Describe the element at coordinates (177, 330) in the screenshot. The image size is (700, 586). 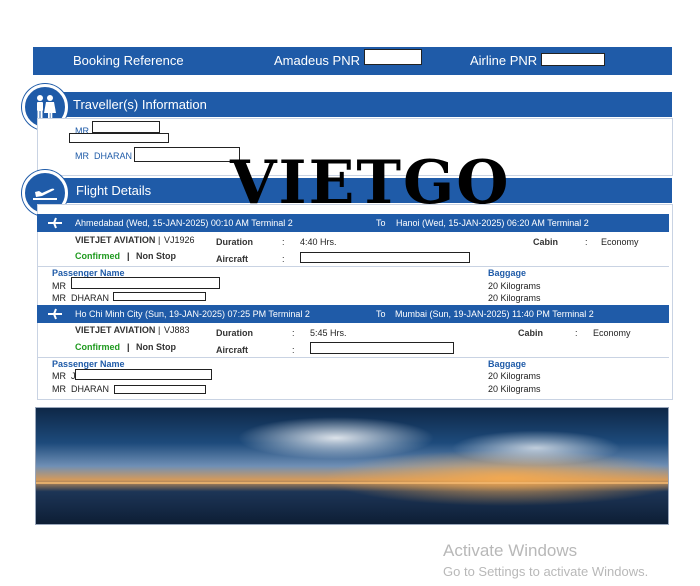
I see `flight-2-number: VJ883` at that location.